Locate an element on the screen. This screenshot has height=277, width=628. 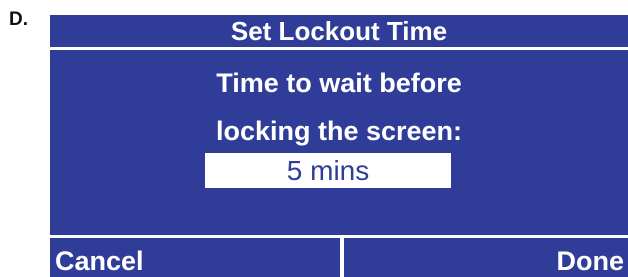
softkey-bar-divider is located at coordinates (339, 236).